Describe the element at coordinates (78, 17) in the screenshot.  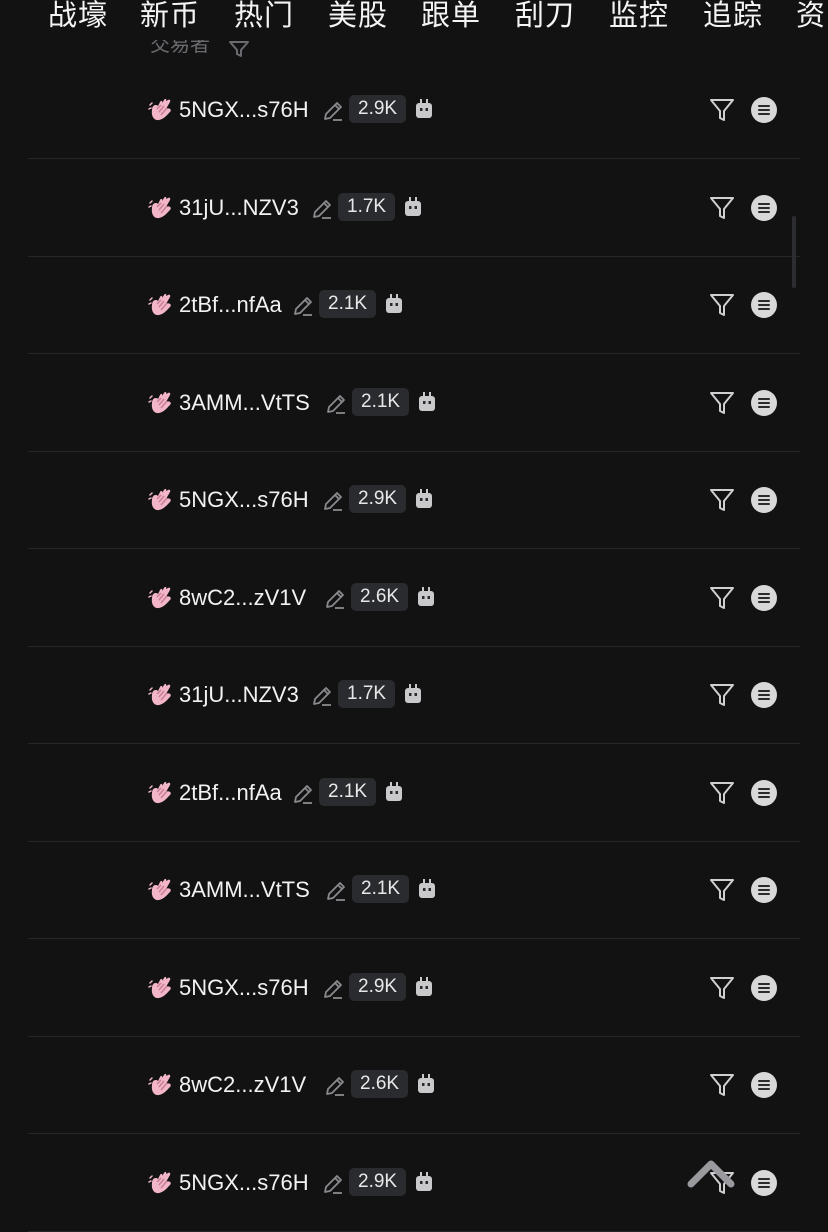
I see `tab-0: 战壕` at that location.